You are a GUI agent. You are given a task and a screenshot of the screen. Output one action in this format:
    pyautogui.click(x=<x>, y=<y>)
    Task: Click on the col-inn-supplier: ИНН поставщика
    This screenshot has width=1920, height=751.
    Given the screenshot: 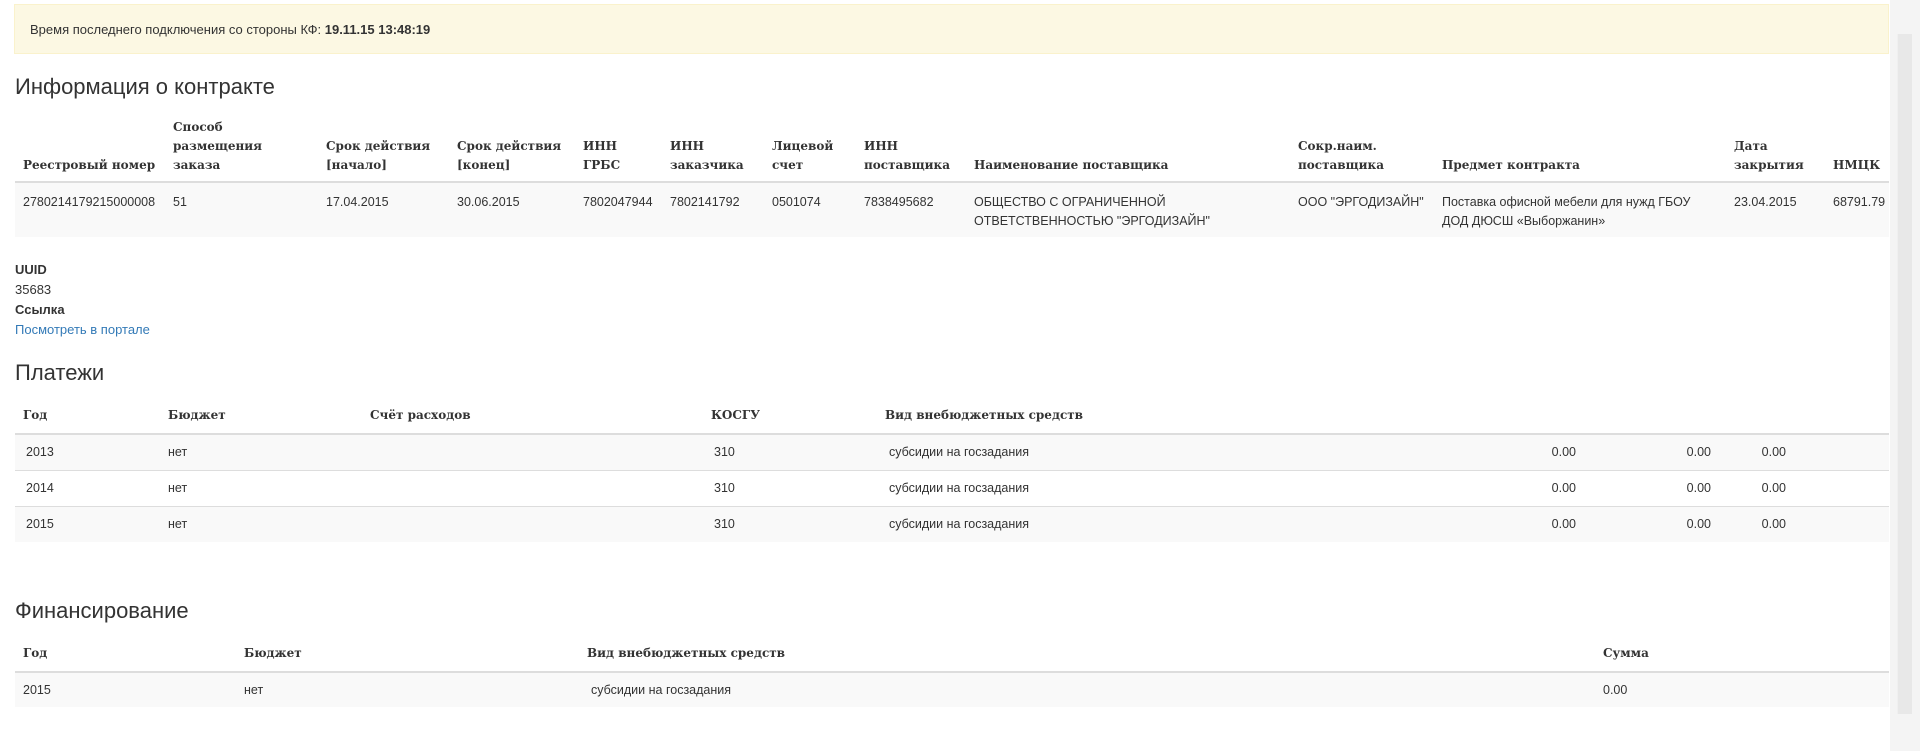 What is the action you would take?
    pyautogui.click(x=911, y=150)
    